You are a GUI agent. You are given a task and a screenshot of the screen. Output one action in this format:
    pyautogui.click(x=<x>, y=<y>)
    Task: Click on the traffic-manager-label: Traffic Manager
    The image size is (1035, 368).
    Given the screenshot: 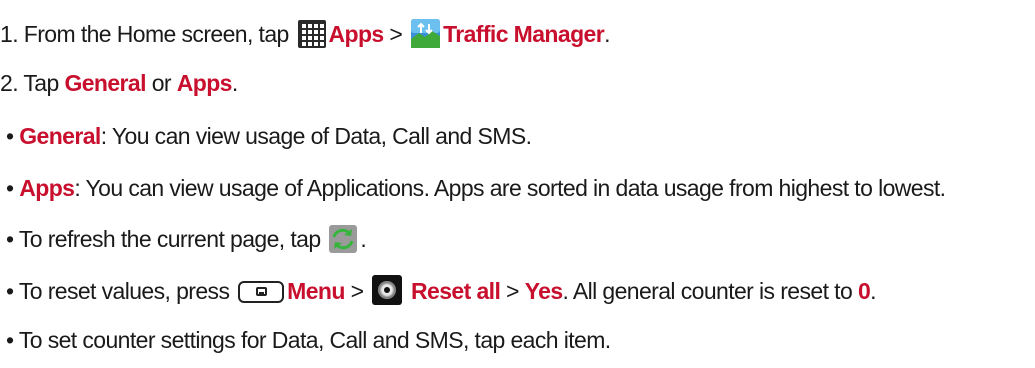 What is the action you would take?
    pyautogui.click(x=524, y=34)
    